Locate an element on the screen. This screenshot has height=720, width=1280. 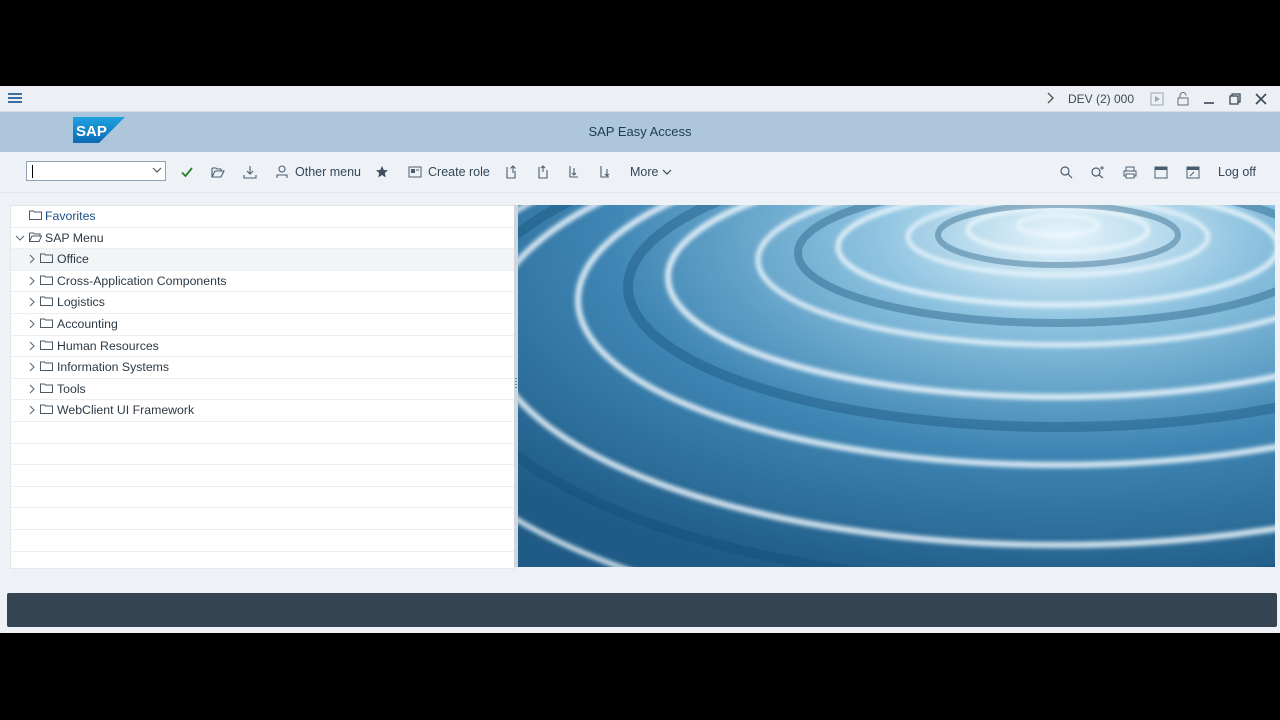
more-label: More is located at coordinates (644, 172).